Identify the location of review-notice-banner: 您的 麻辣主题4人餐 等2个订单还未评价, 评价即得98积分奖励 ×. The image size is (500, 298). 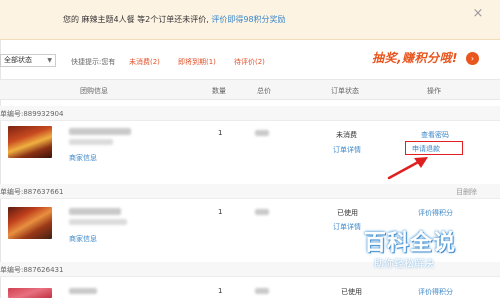
(250, 20).